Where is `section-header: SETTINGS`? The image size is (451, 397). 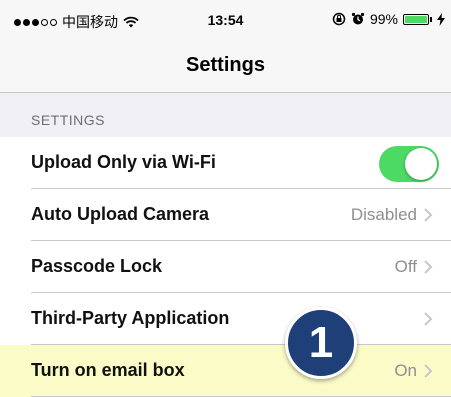 section-header: SETTINGS is located at coordinates (68, 120).